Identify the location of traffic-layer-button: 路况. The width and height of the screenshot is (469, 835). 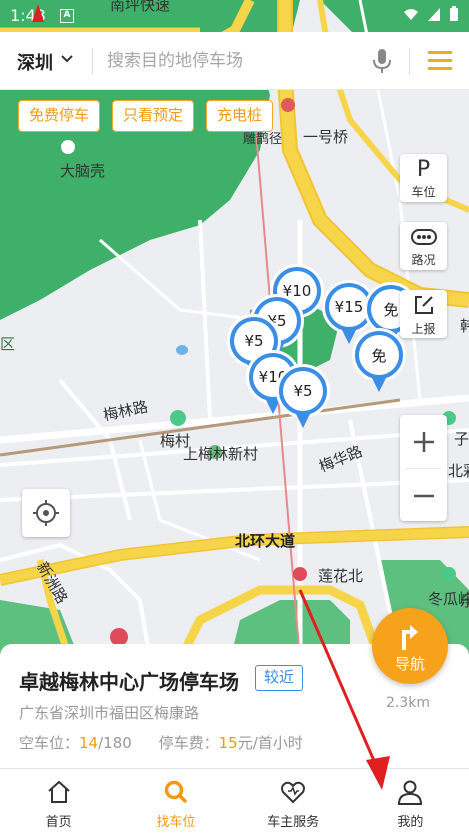
(423, 246).